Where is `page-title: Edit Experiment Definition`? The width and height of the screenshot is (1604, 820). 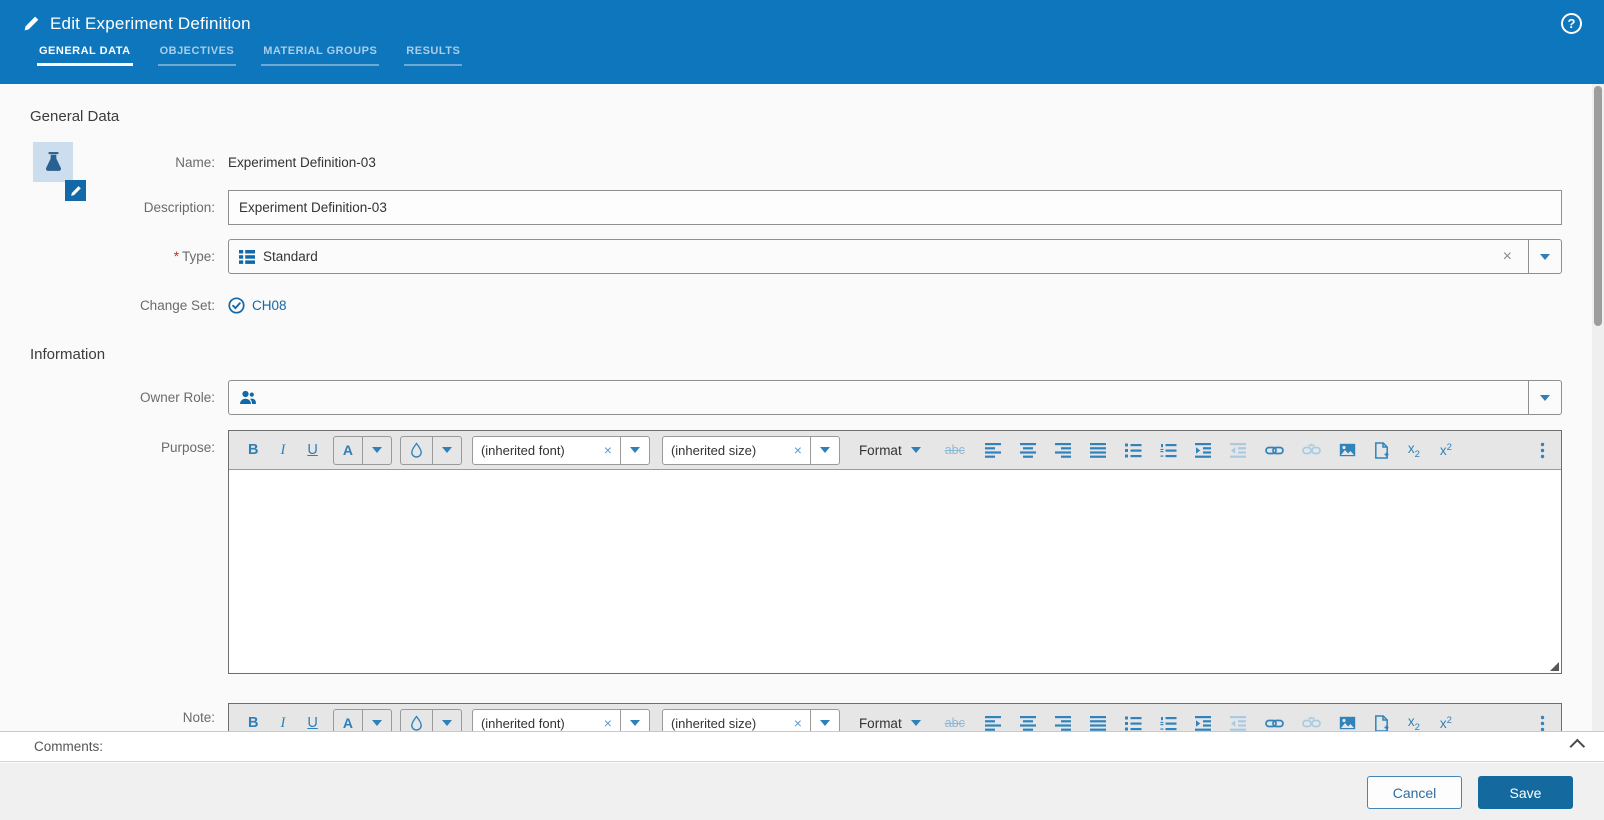
page-title: Edit Experiment Definition is located at coordinates (150, 23).